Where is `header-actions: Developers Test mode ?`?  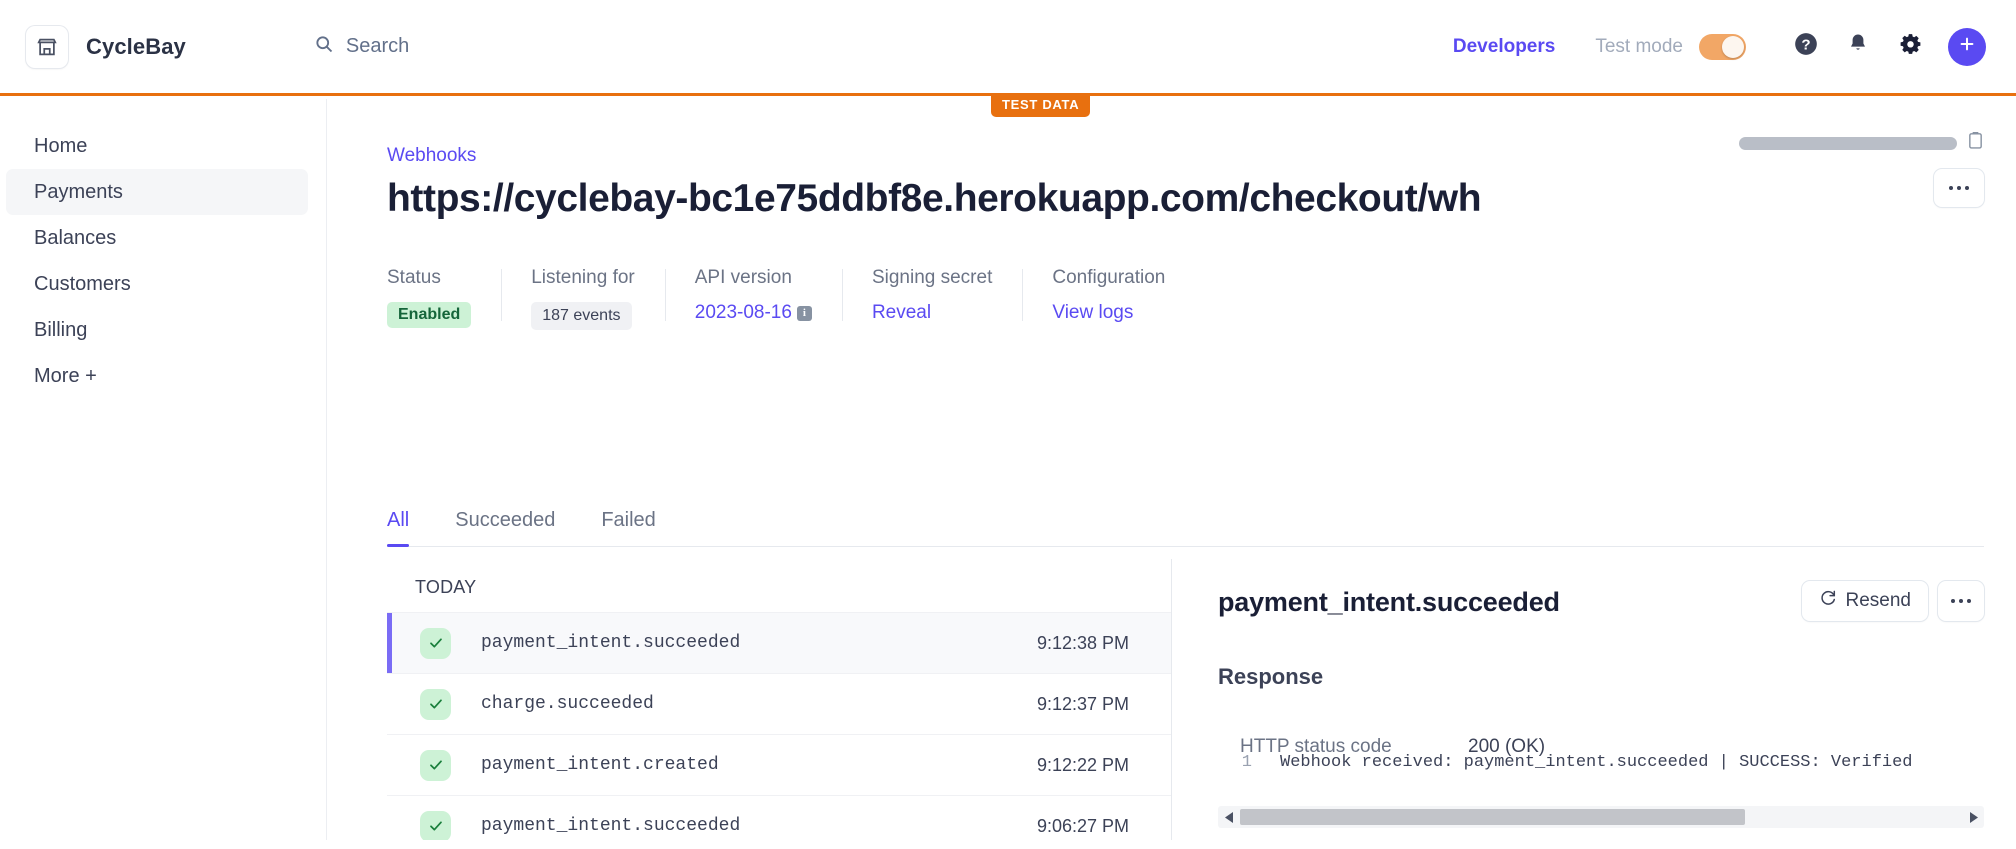
header-actions: Developers Test mode ? is located at coordinates (1734, 47).